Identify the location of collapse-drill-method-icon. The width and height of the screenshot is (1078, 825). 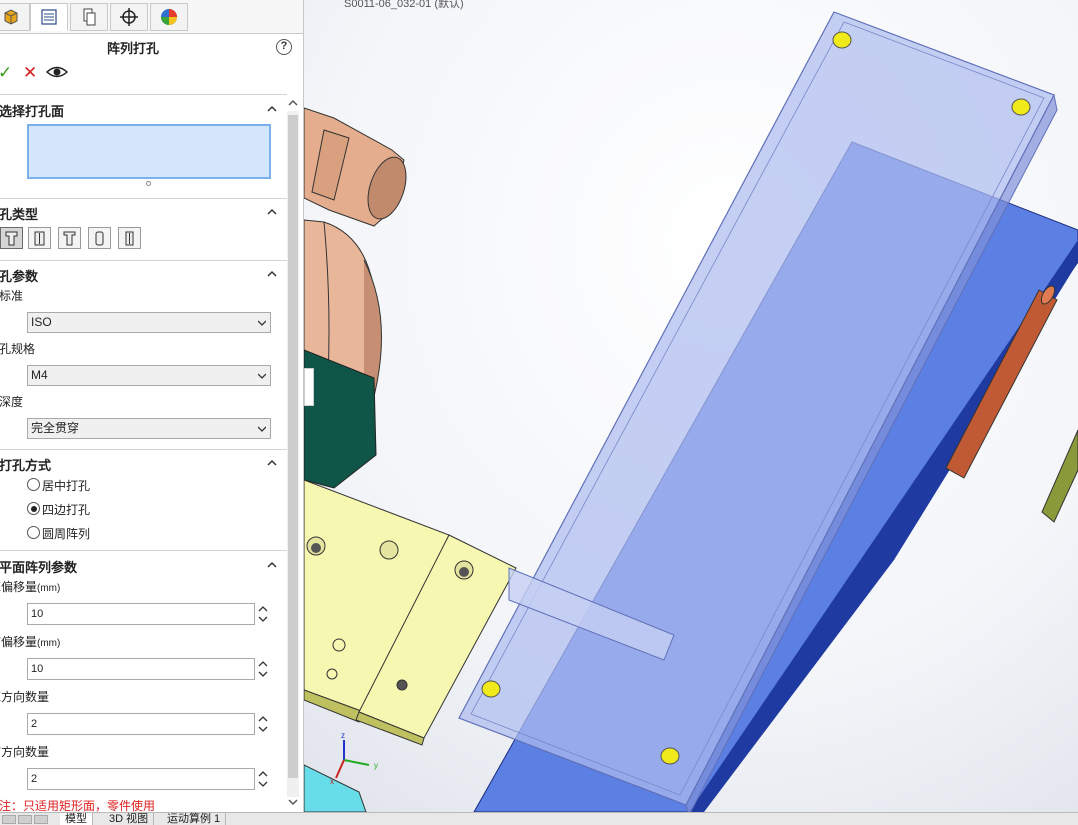
(272, 463).